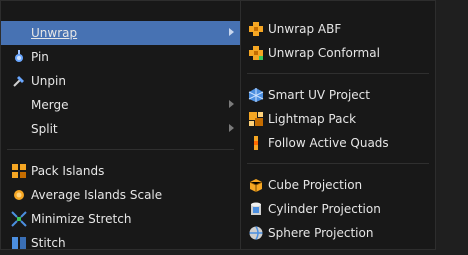 This screenshot has height=255, width=468. I want to click on menu-item-label: Unpin, so click(48, 81).